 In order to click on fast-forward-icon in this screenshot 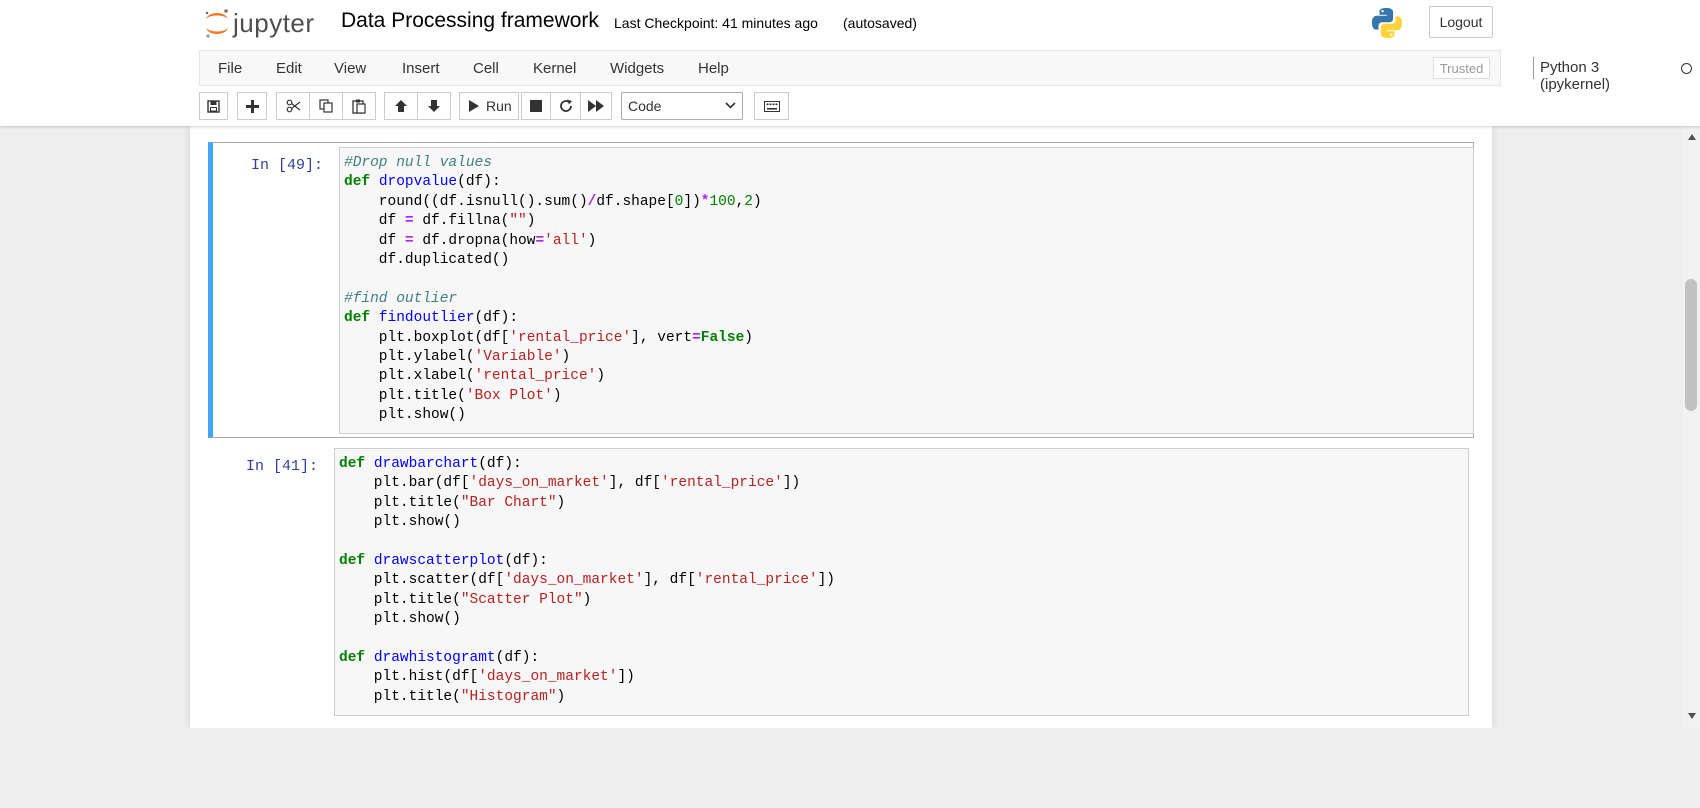, I will do `click(596, 106)`.